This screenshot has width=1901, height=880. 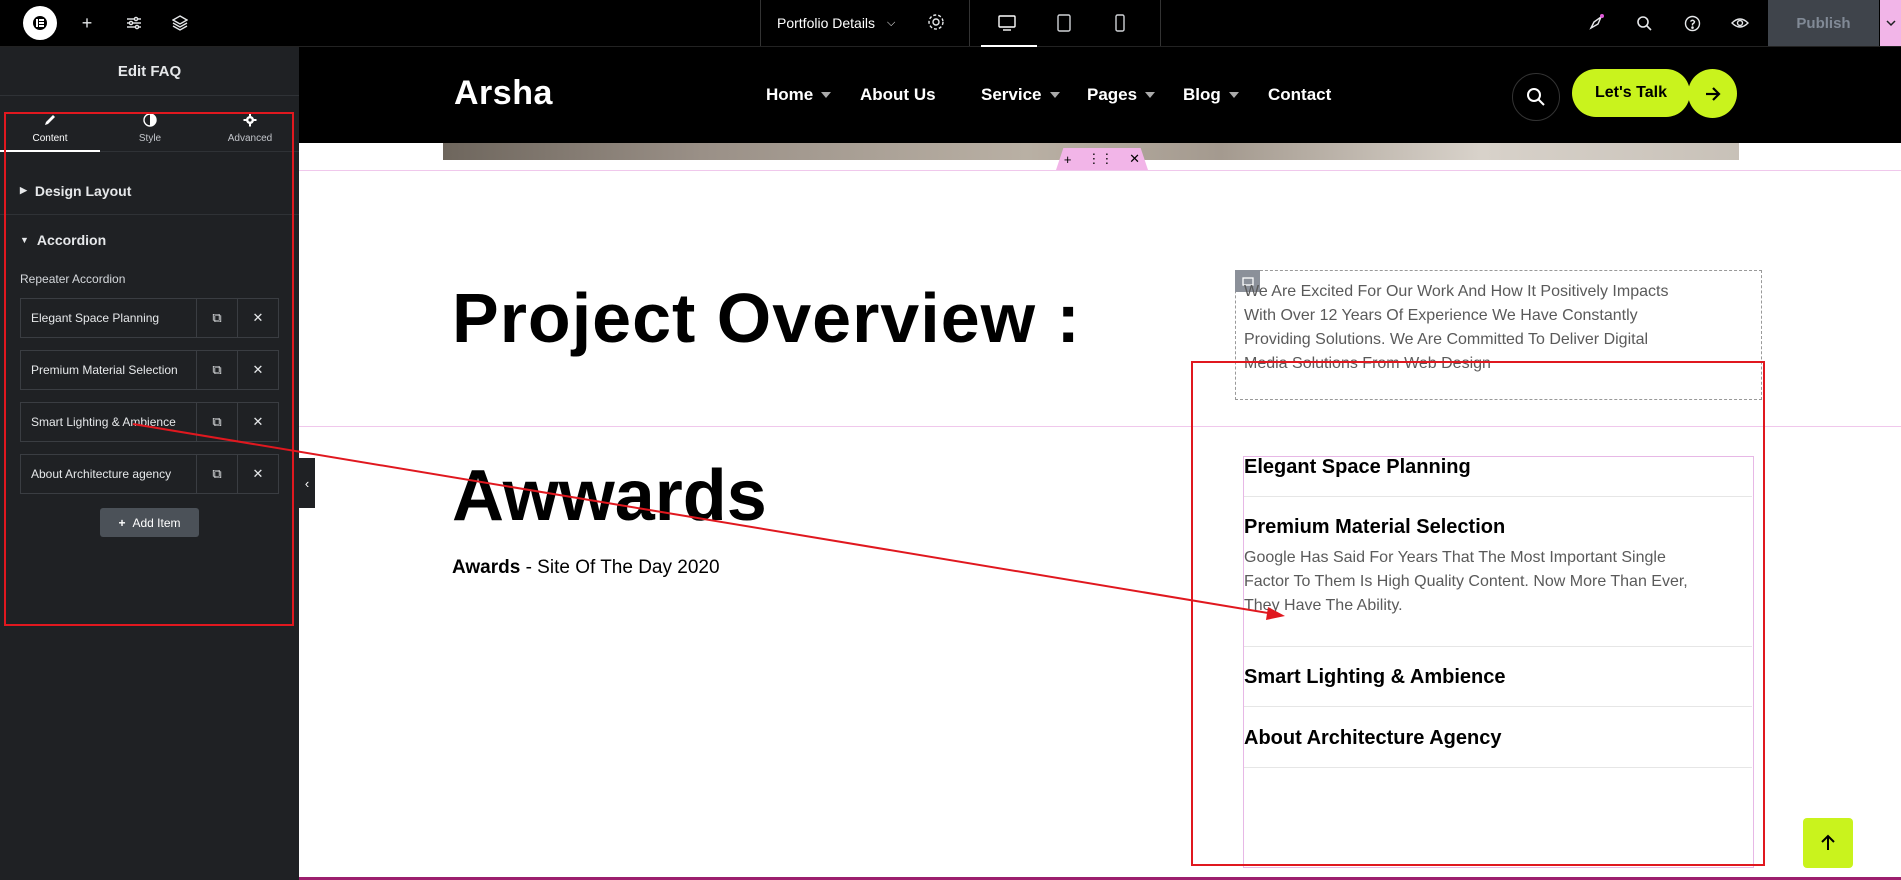 I want to click on arrow-right-icon, so click(x=1712, y=93).